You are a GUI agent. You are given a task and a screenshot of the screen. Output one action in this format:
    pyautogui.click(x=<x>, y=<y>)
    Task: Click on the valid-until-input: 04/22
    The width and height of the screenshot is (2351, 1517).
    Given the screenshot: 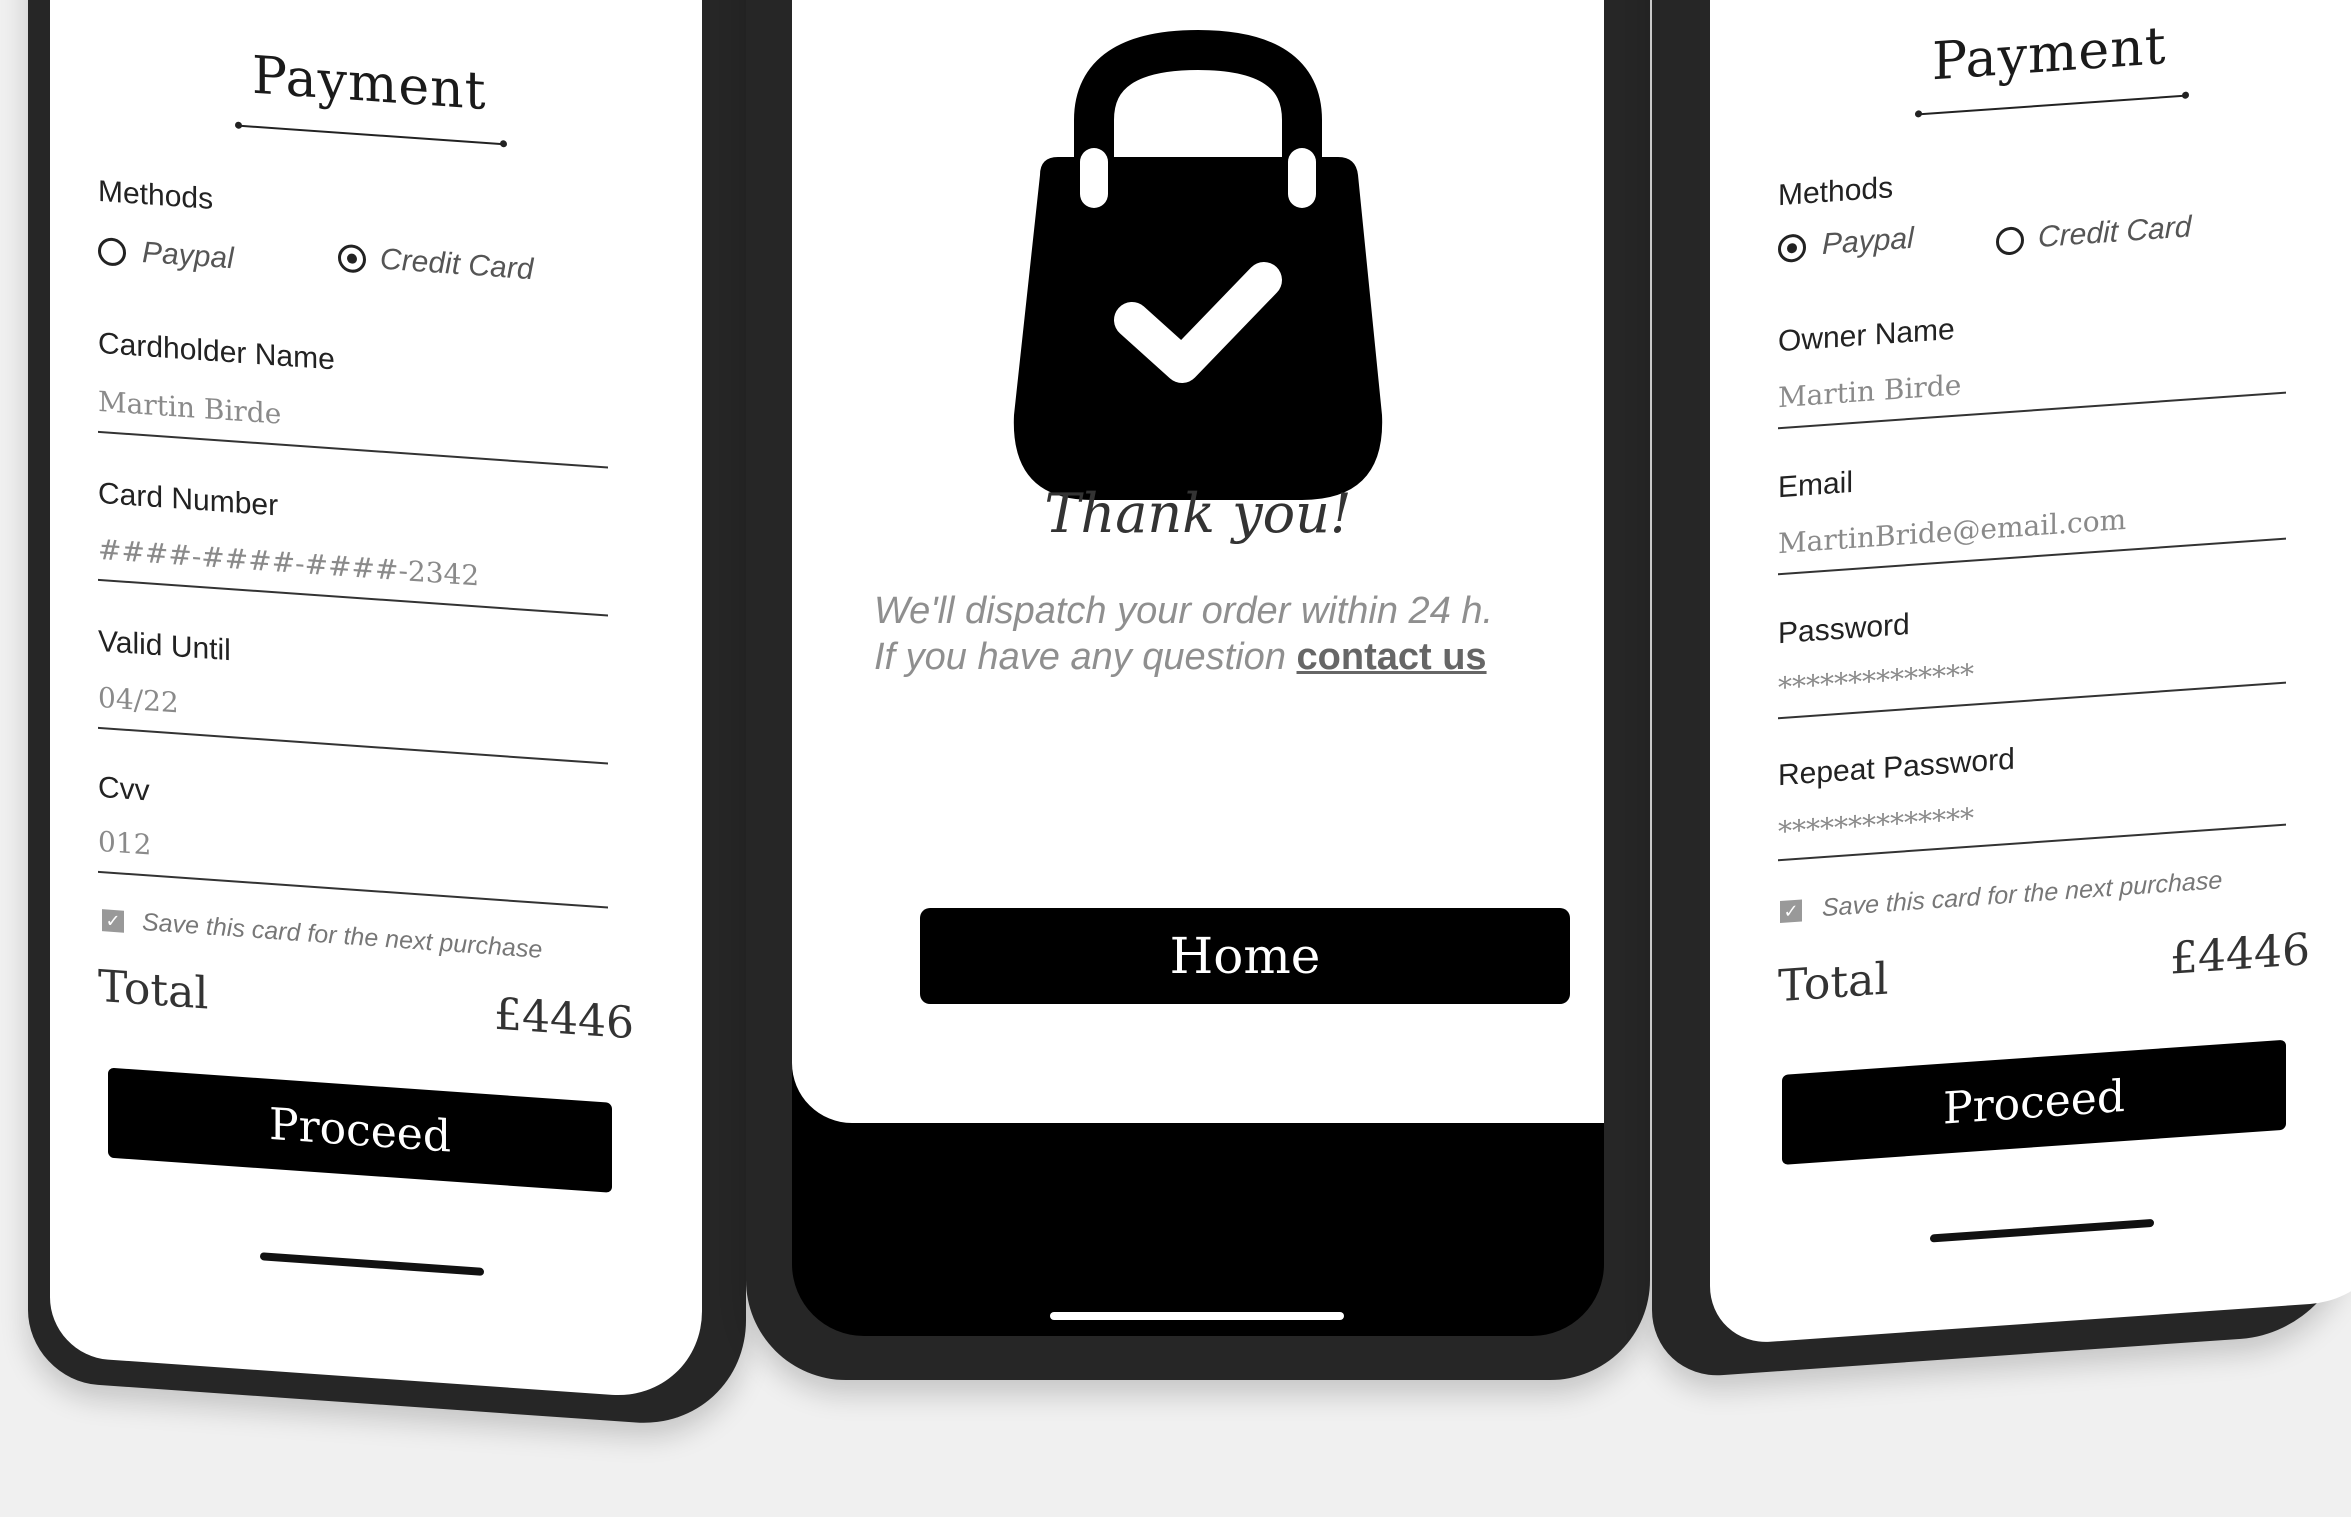 What is the action you would take?
    pyautogui.click(x=138, y=700)
    